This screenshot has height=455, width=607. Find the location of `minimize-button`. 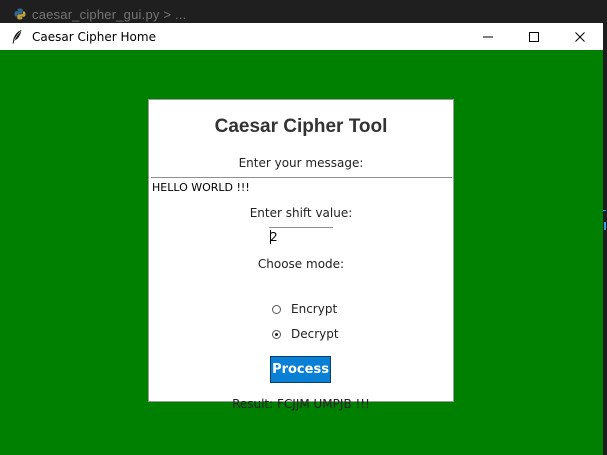

minimize-button is located at coordinates (488, 36).